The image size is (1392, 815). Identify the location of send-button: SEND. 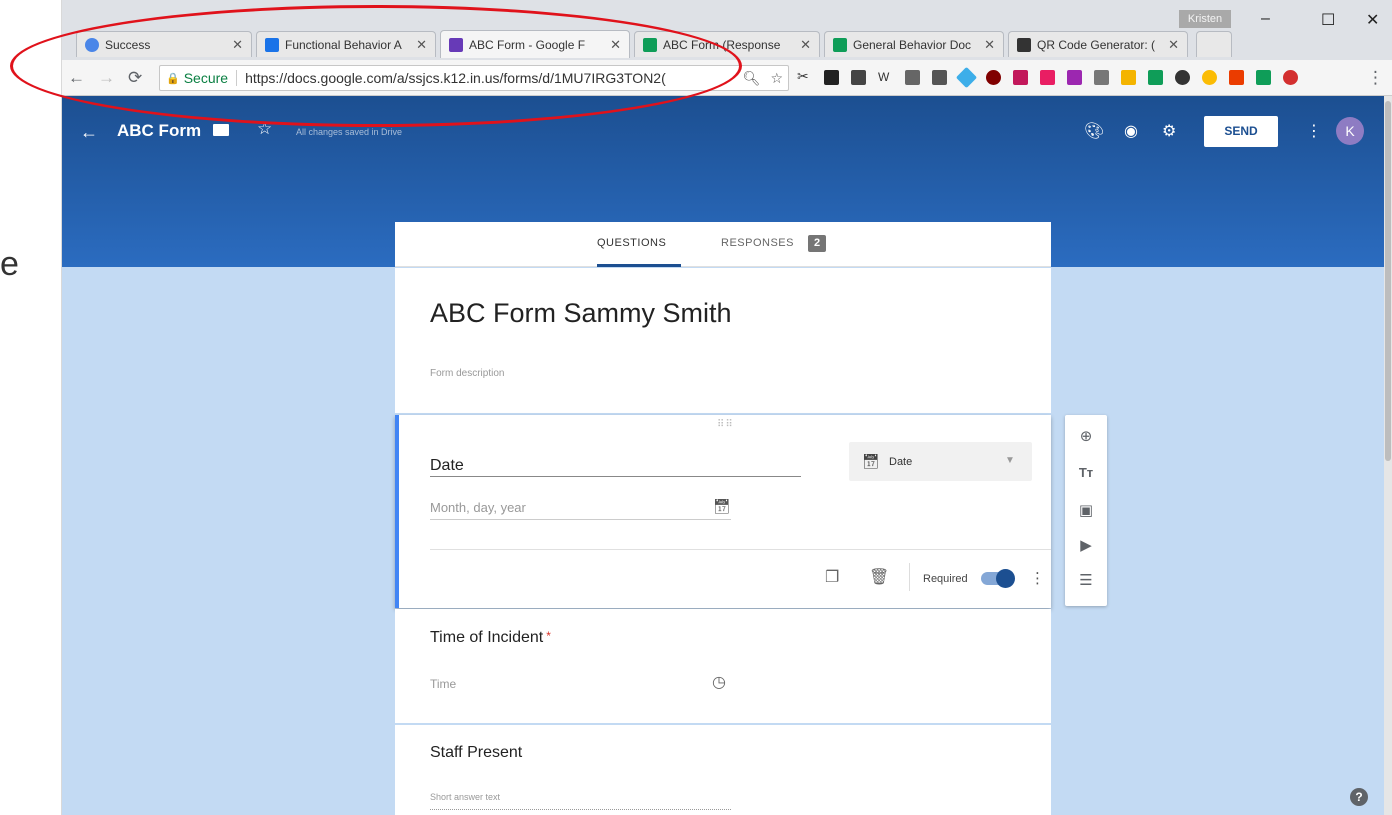
(1241, 131).